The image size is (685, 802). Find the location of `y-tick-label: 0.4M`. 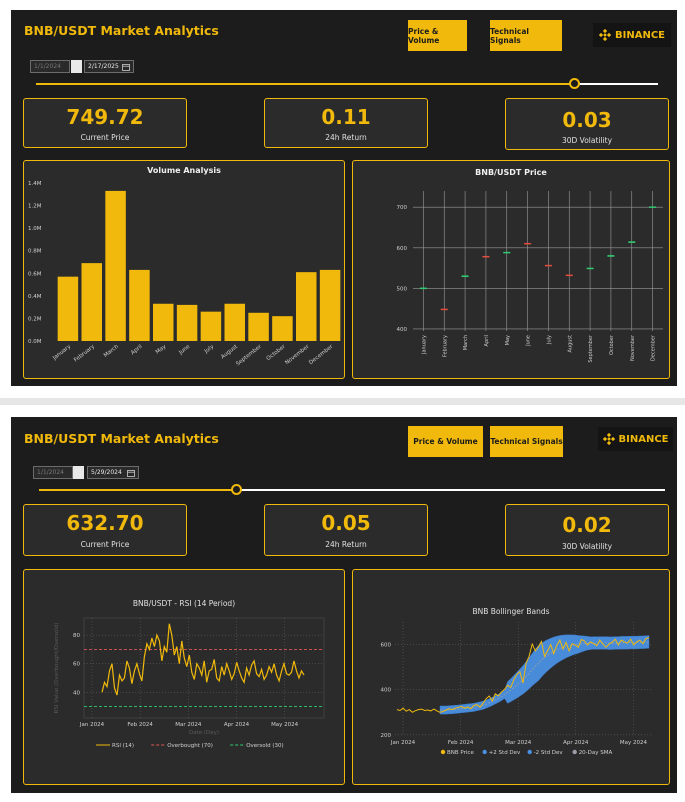

y-tick-label: 0.4M is located at coordinates (35, 297).